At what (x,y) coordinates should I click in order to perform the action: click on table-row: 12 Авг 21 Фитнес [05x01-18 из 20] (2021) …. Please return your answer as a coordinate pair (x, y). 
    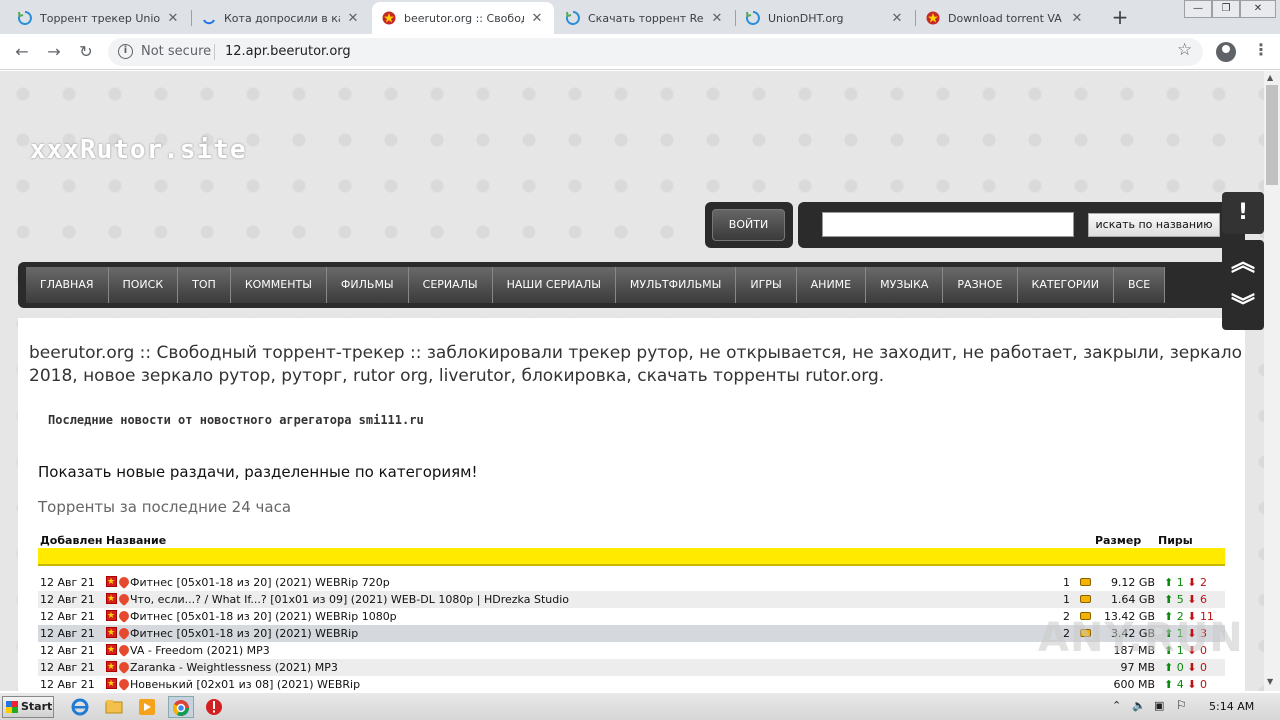
    Looking at the image, I should click on (631, 582).